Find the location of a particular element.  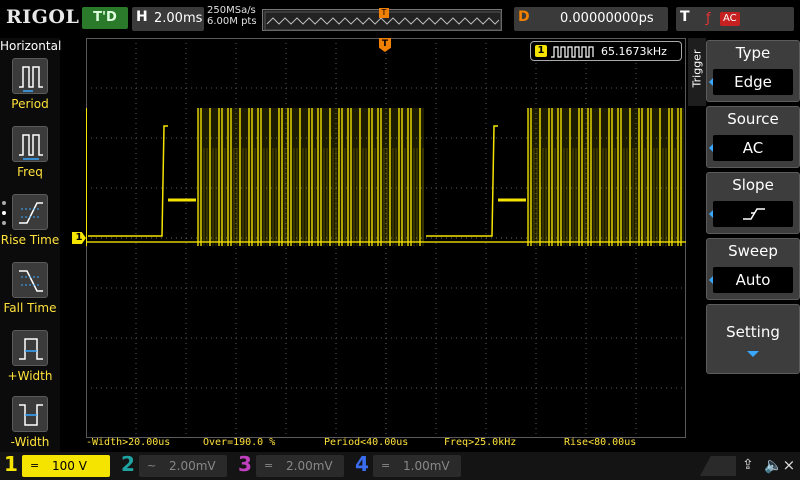

frequency-counter: 1 65.1673kHz is located at coordinates (606, 51).